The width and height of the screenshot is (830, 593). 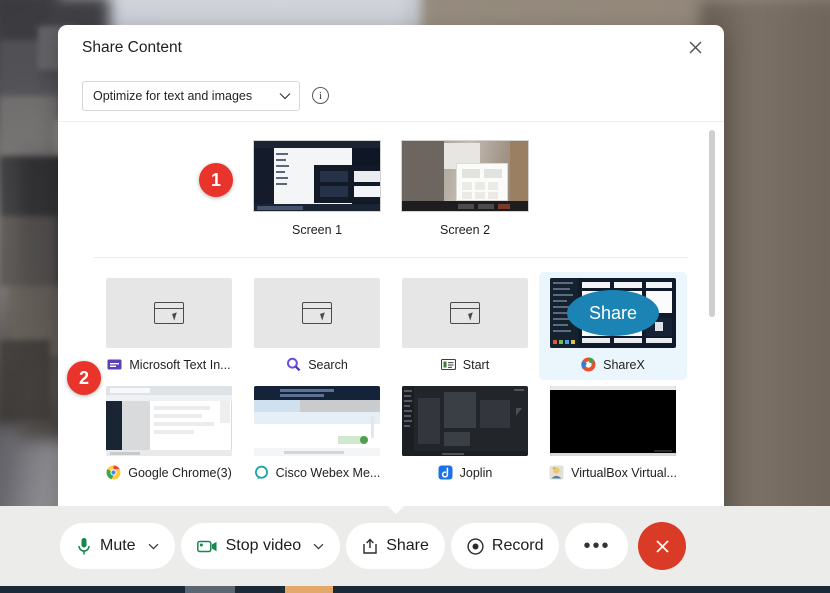 I want to click on app-label: Google Chrome(3), so click(x=180, y=472).